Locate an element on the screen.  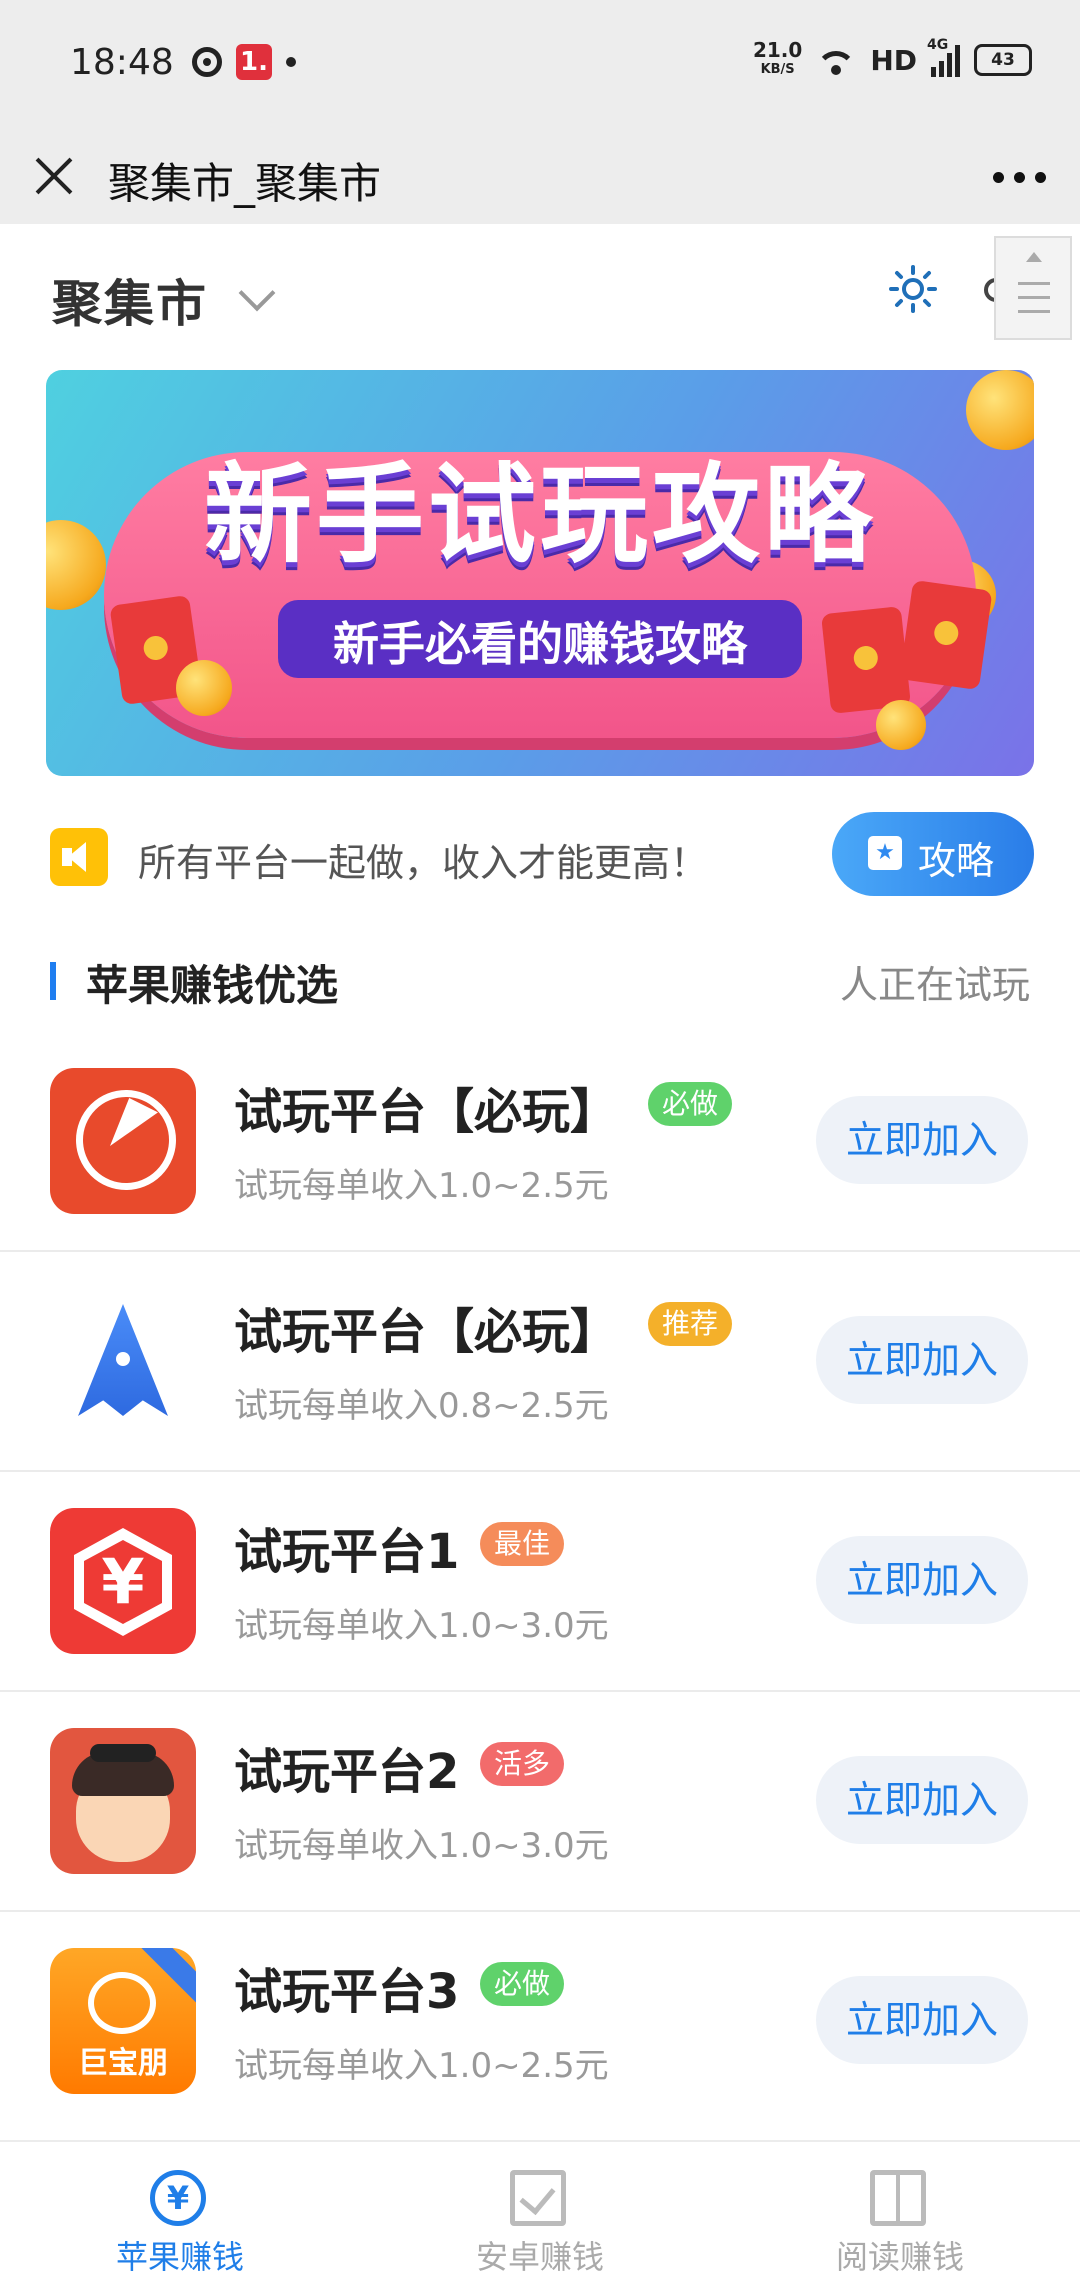
nav-item-apple-earn: 苹果赚钱 is located at coordinates (180, 2212).